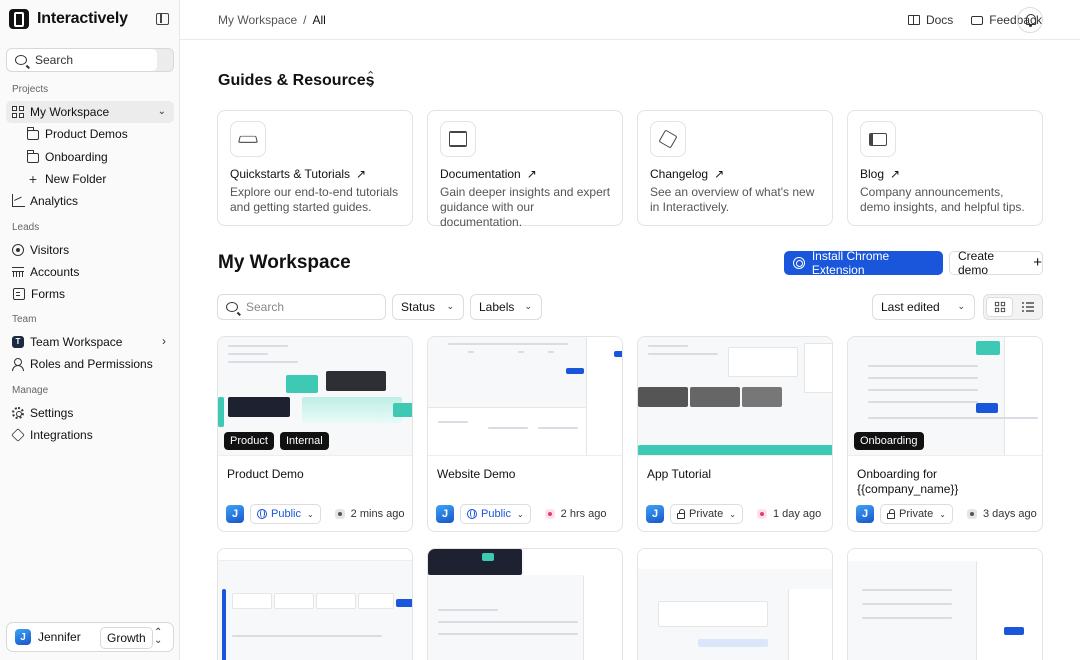  Describe the element at coordinates (497, 307) in the screenshot. I see `labels-filter-label: Labels` at that location.